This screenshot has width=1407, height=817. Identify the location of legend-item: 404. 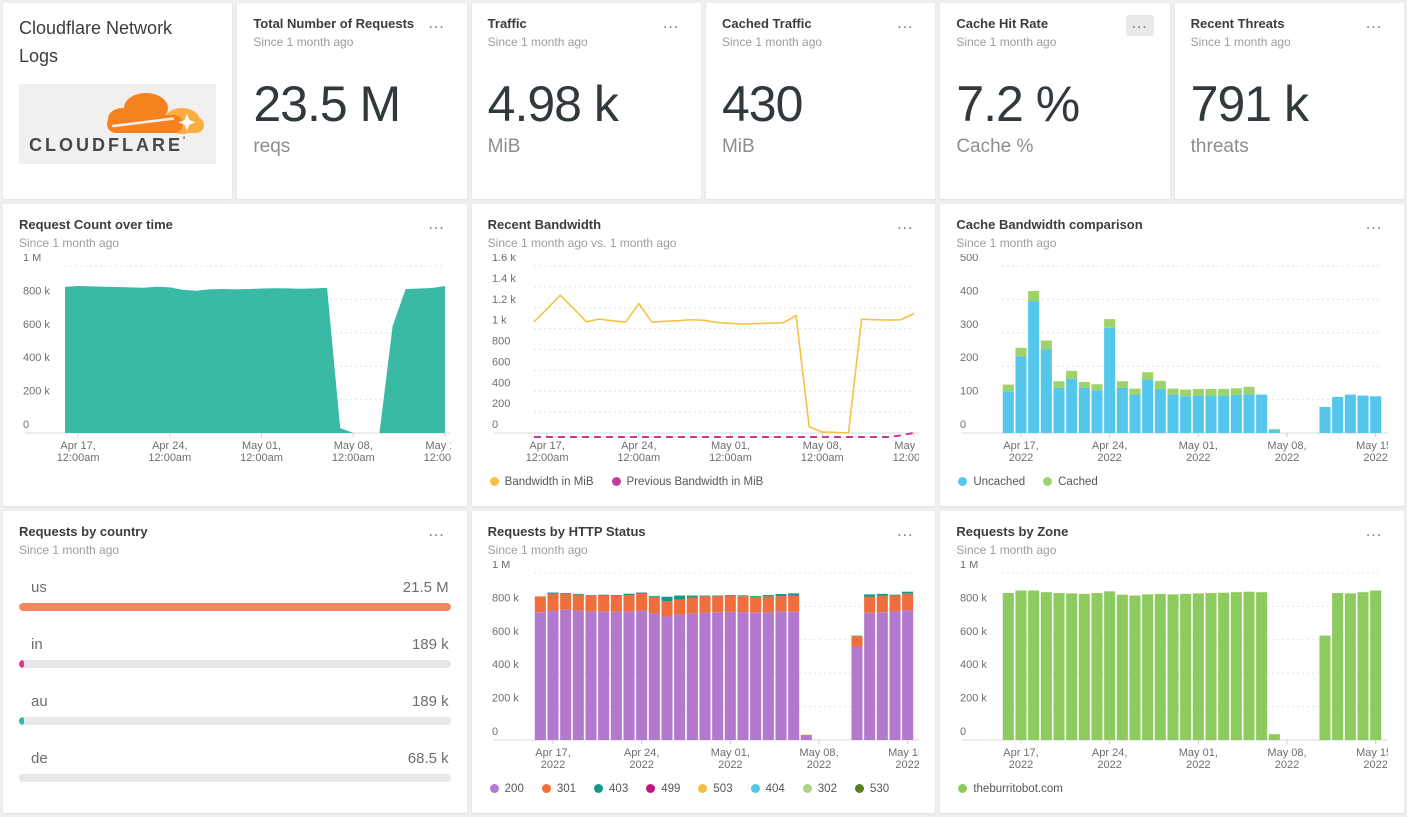
(767, 788).